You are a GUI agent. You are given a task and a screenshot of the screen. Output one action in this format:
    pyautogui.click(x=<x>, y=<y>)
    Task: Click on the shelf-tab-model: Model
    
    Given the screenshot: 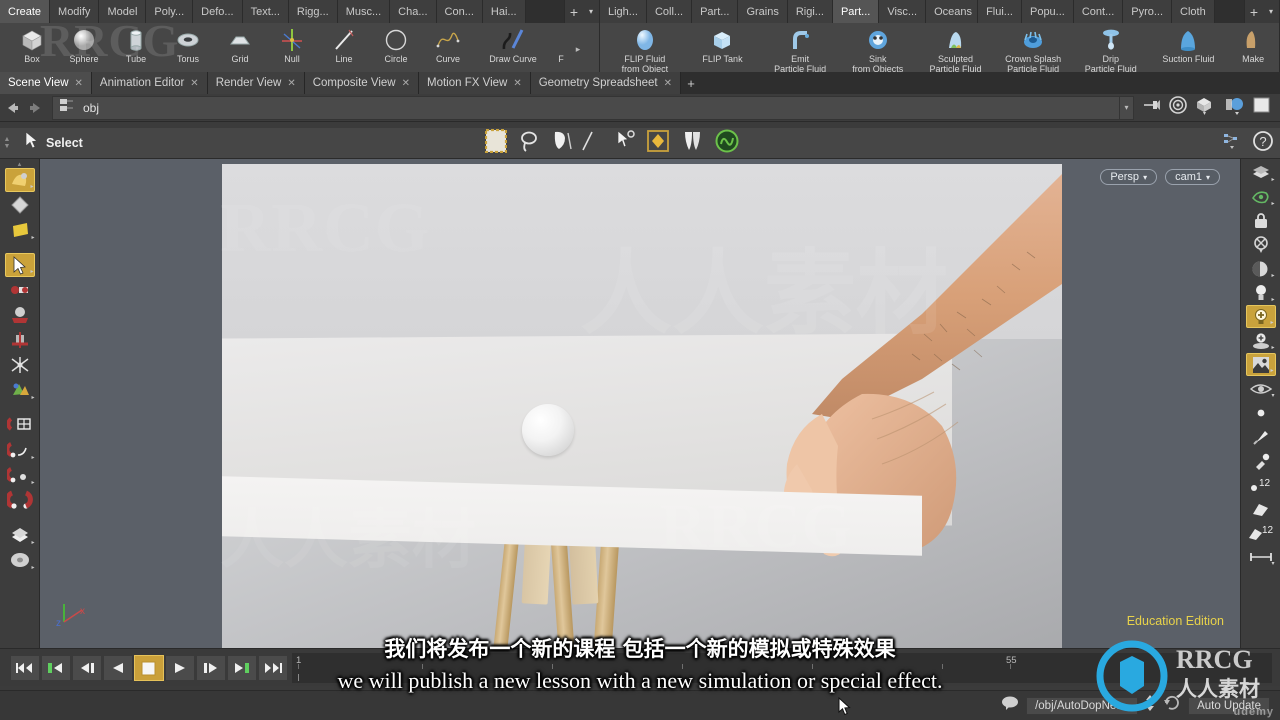 What is the action you would take?
    pyautogui.click(x=123, y=11)
    